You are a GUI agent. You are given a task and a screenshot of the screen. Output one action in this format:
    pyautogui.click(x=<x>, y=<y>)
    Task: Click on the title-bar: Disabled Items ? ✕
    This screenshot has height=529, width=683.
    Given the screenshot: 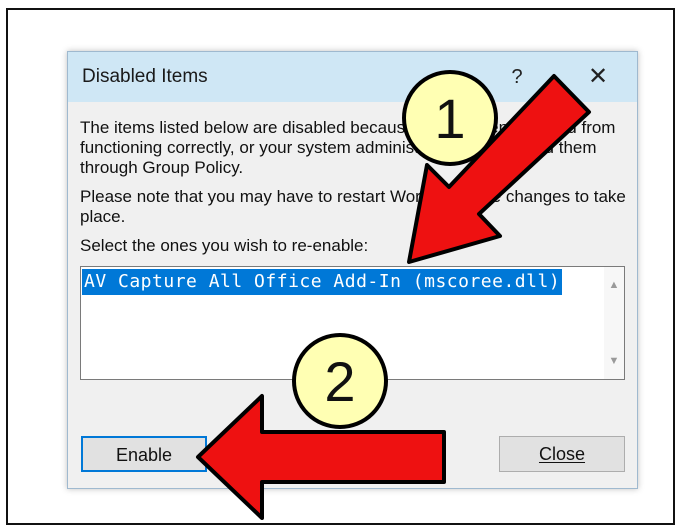 What is the action you would take?
    pyautogui.click(x=352, y=77)
    